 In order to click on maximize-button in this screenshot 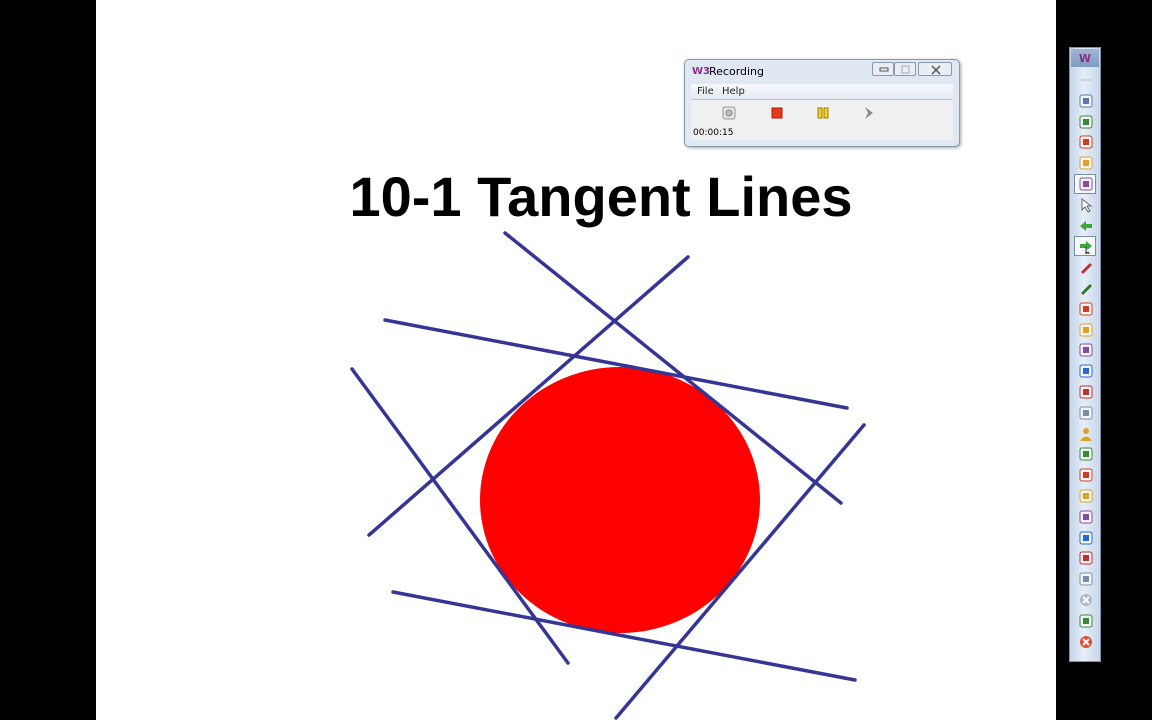, I will do `click(905, 69)`.